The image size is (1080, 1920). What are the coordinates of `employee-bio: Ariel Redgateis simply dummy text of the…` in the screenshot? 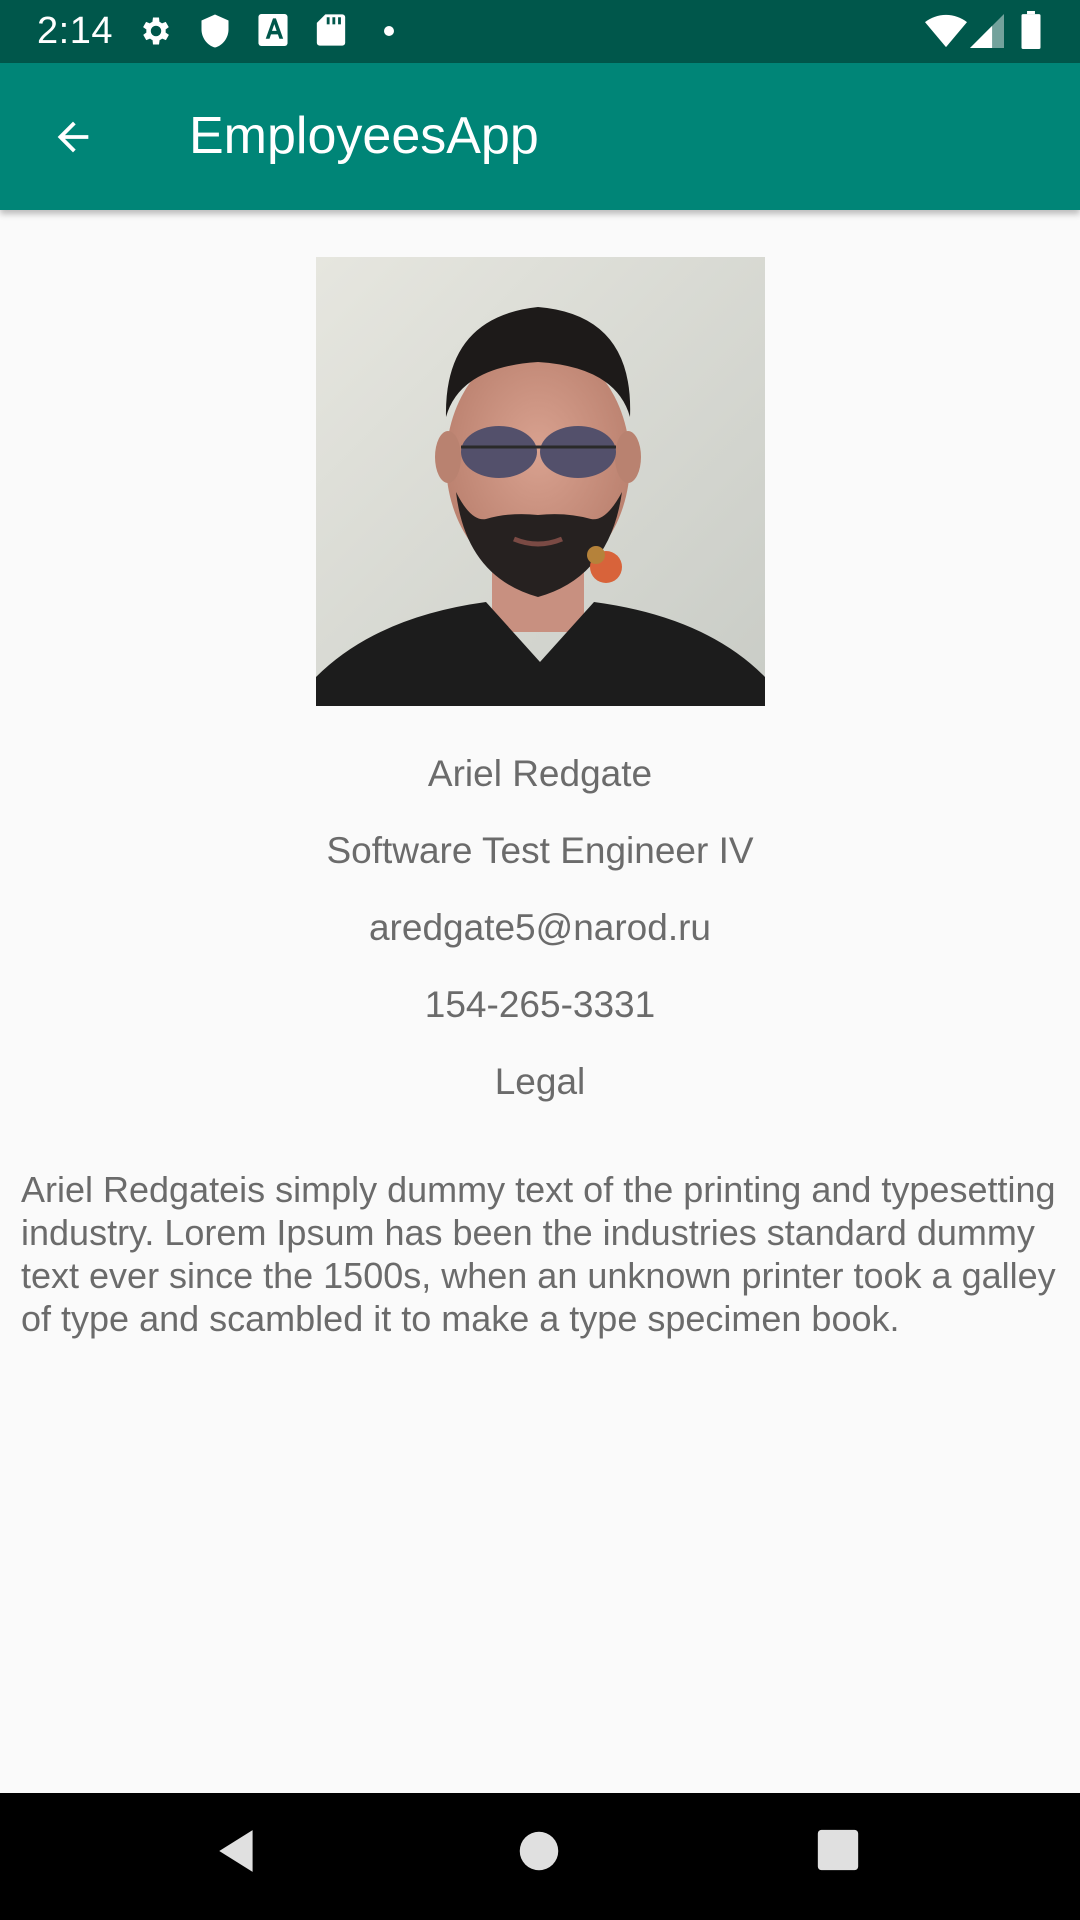 It's located at (538, 1254).